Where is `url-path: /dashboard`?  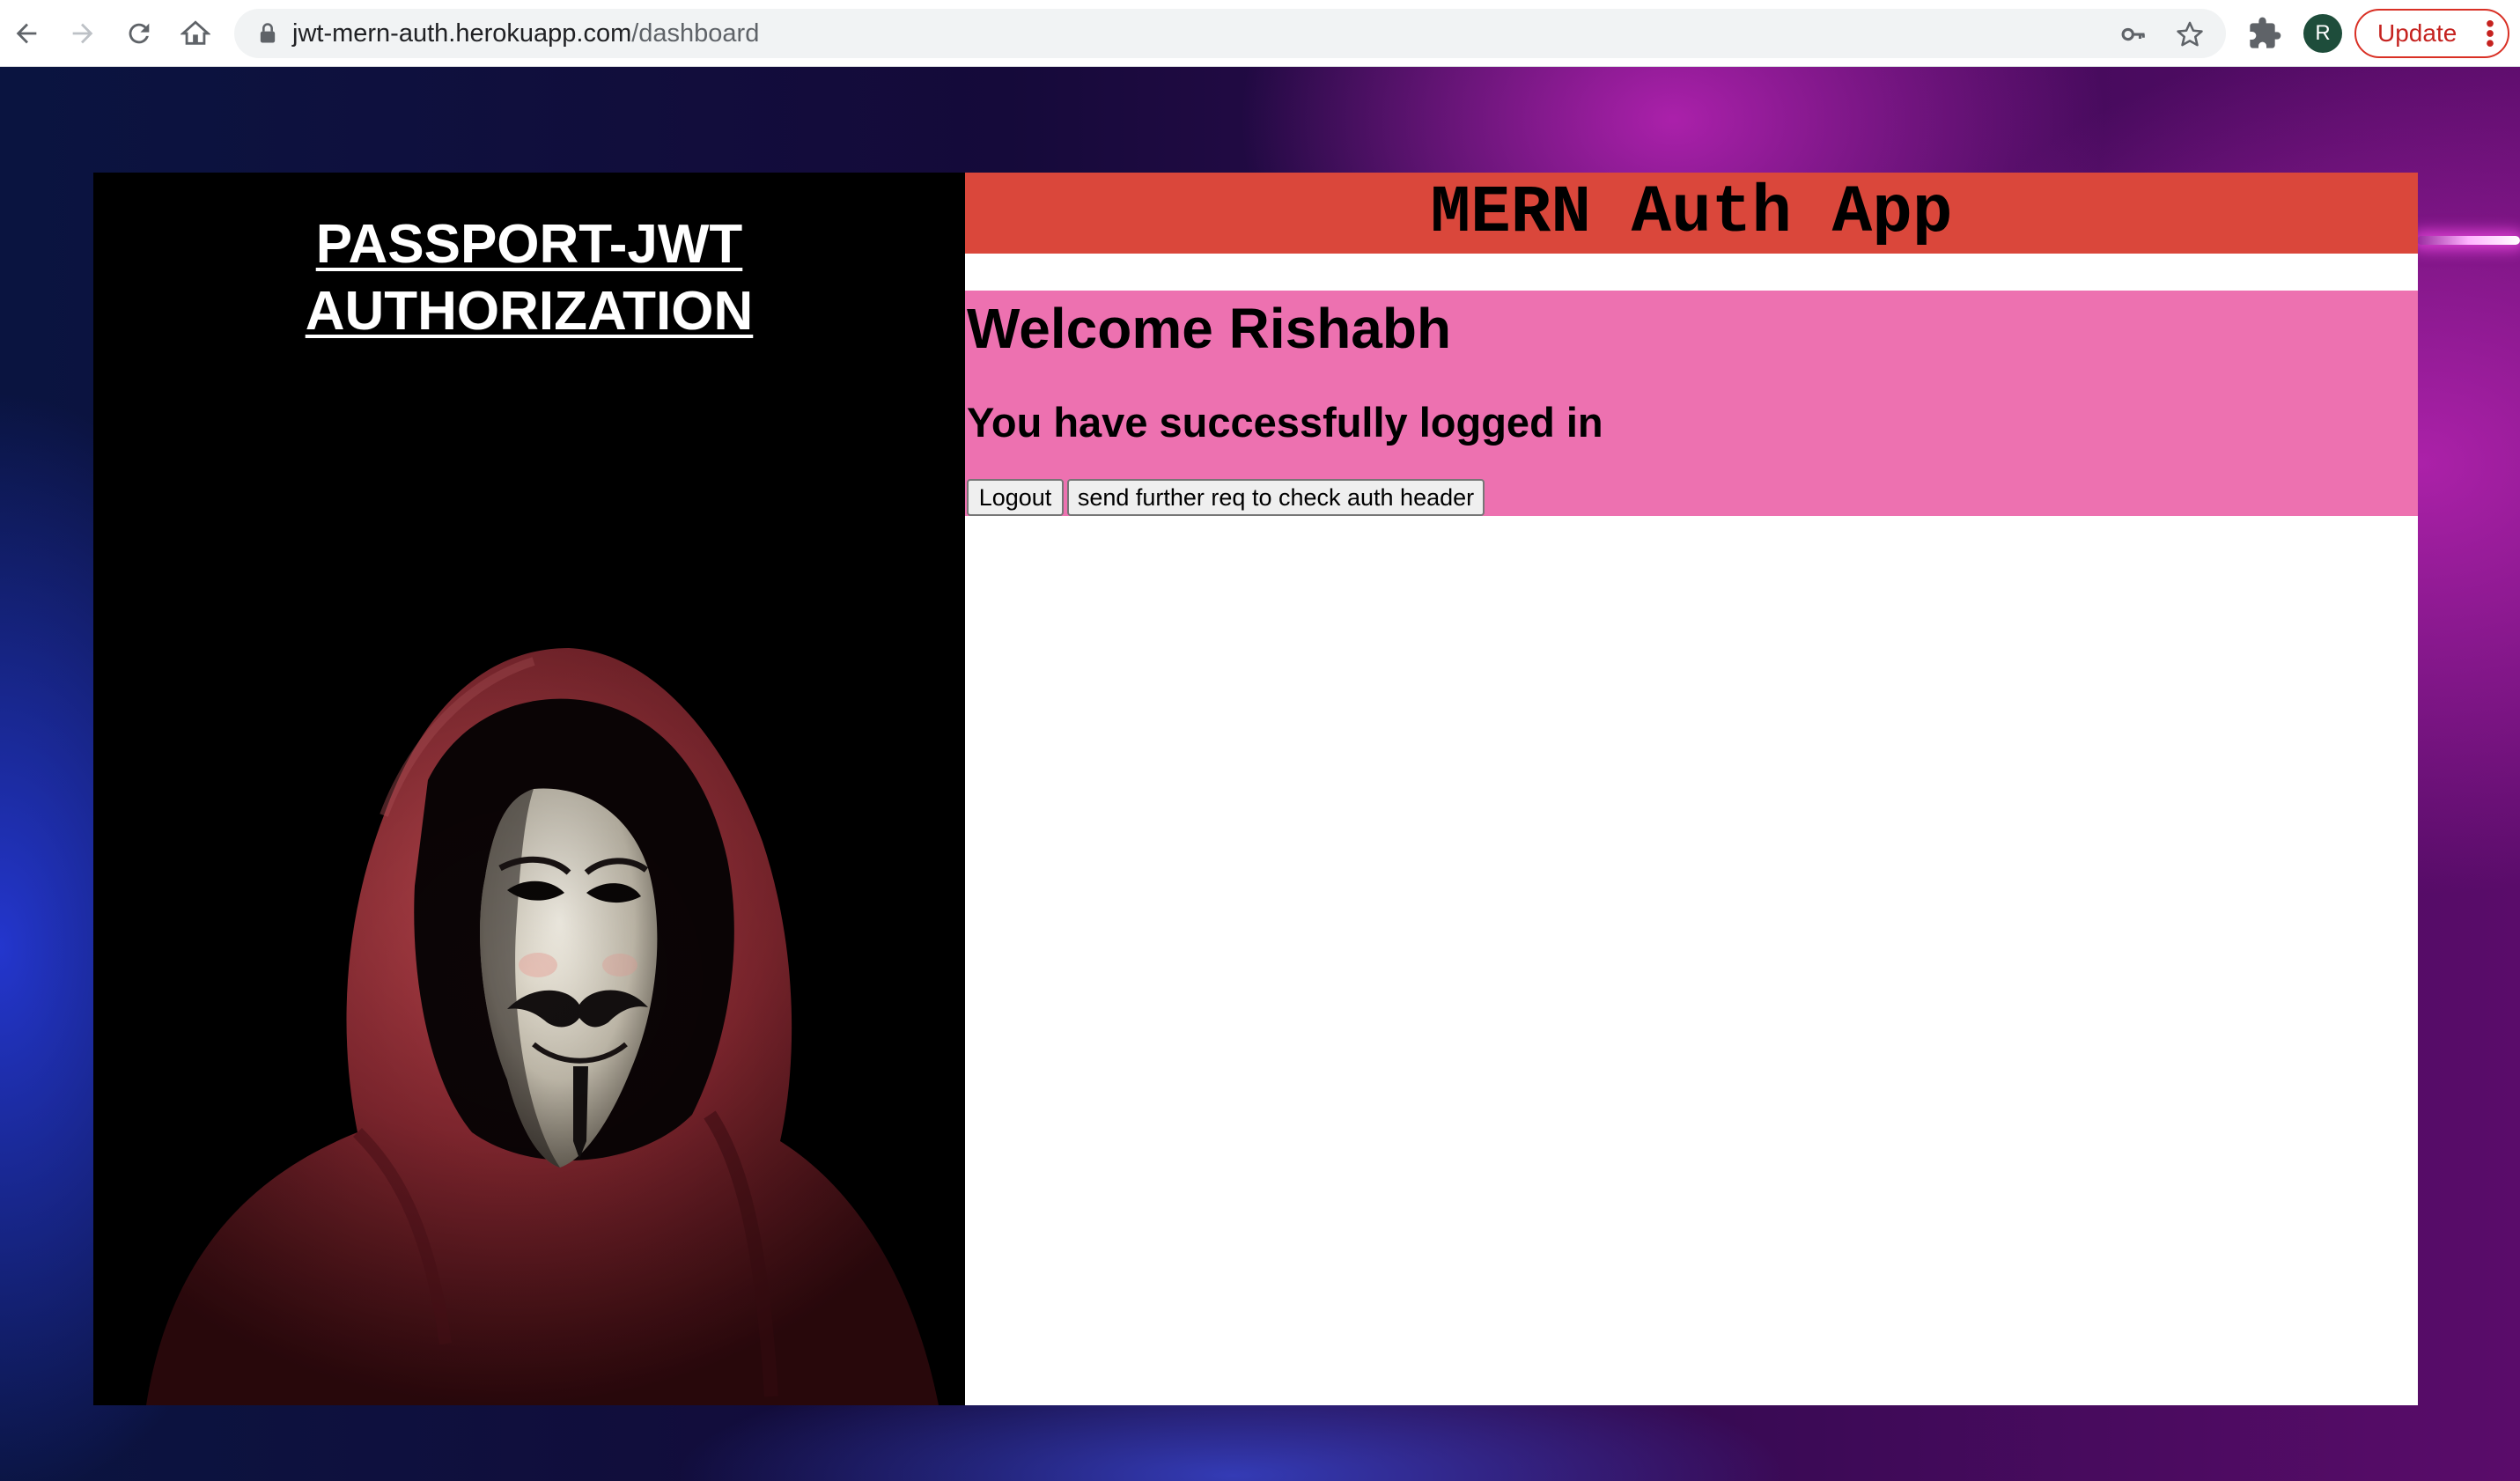 url-path: /dashboard is located at coordinates (695, 34).